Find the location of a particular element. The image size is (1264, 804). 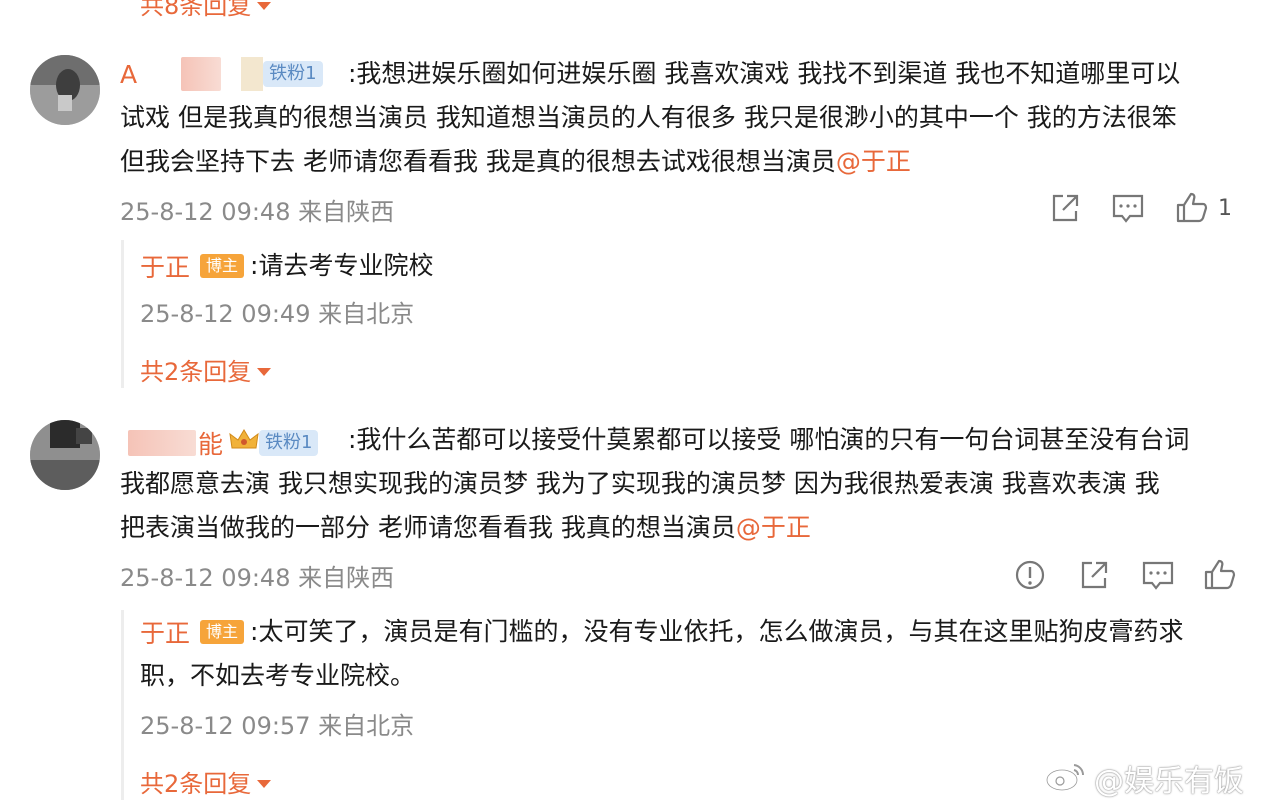

username: 能 is located at coordinates (210, 443).